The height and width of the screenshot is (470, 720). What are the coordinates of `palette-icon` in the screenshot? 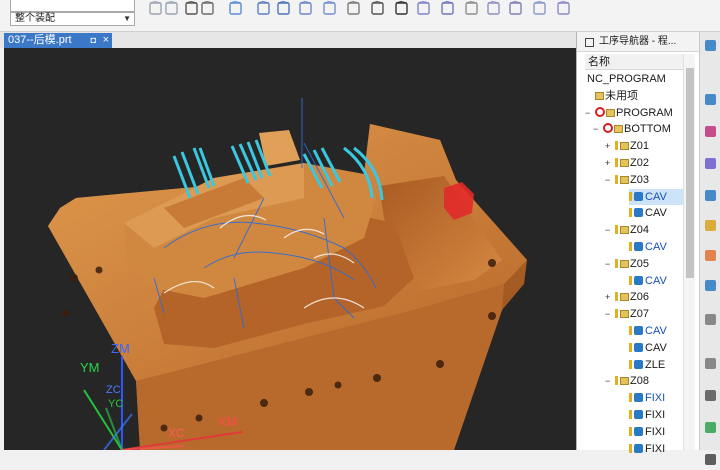 It's located at (710, 255).